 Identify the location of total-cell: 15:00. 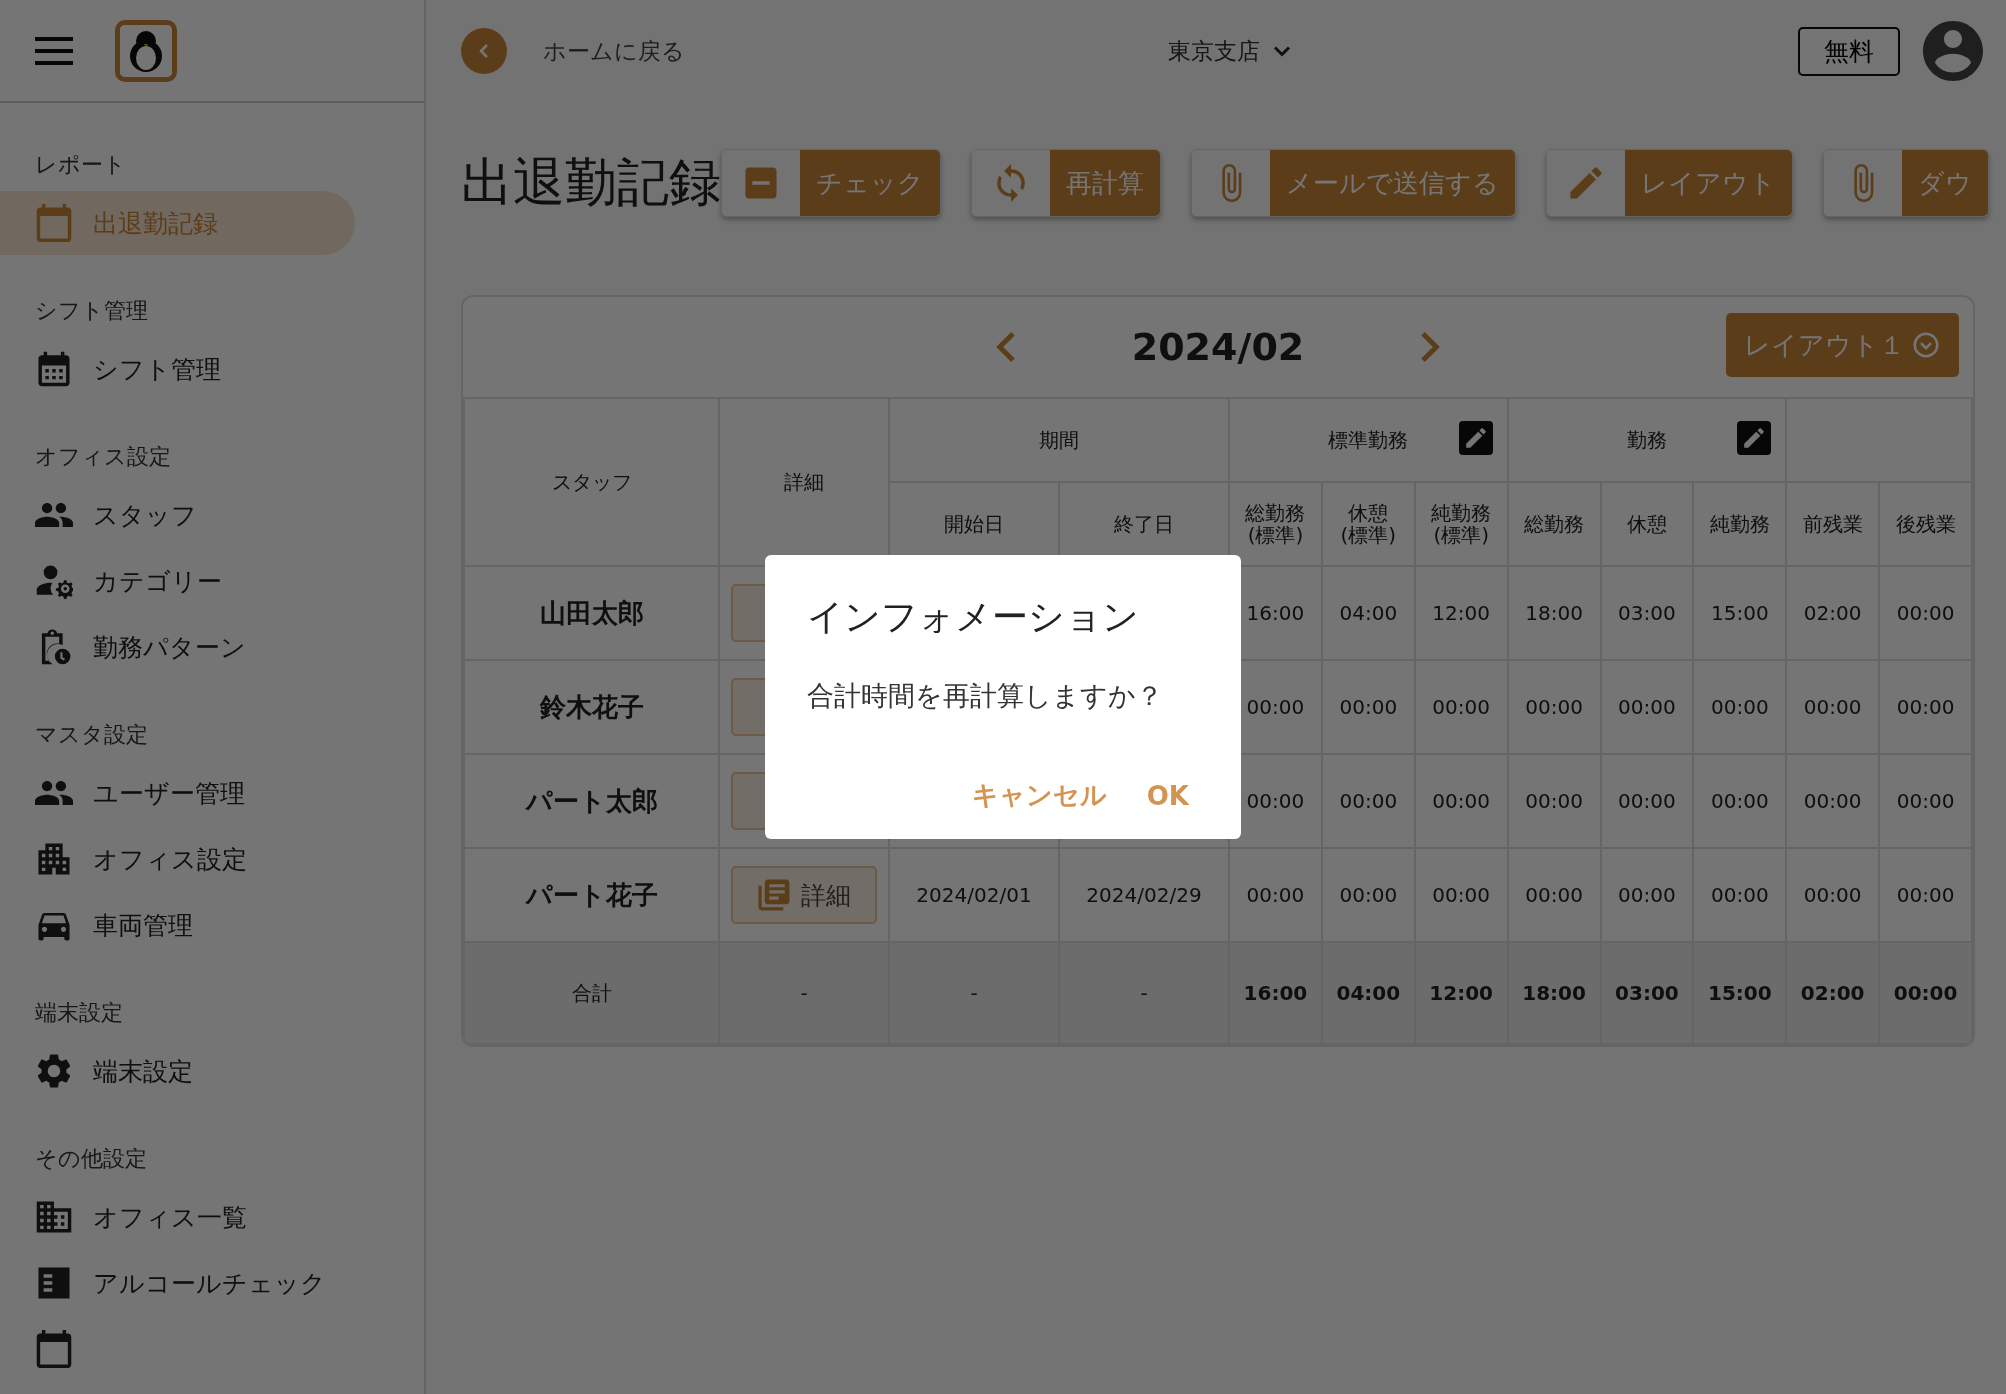
(1740, 993).